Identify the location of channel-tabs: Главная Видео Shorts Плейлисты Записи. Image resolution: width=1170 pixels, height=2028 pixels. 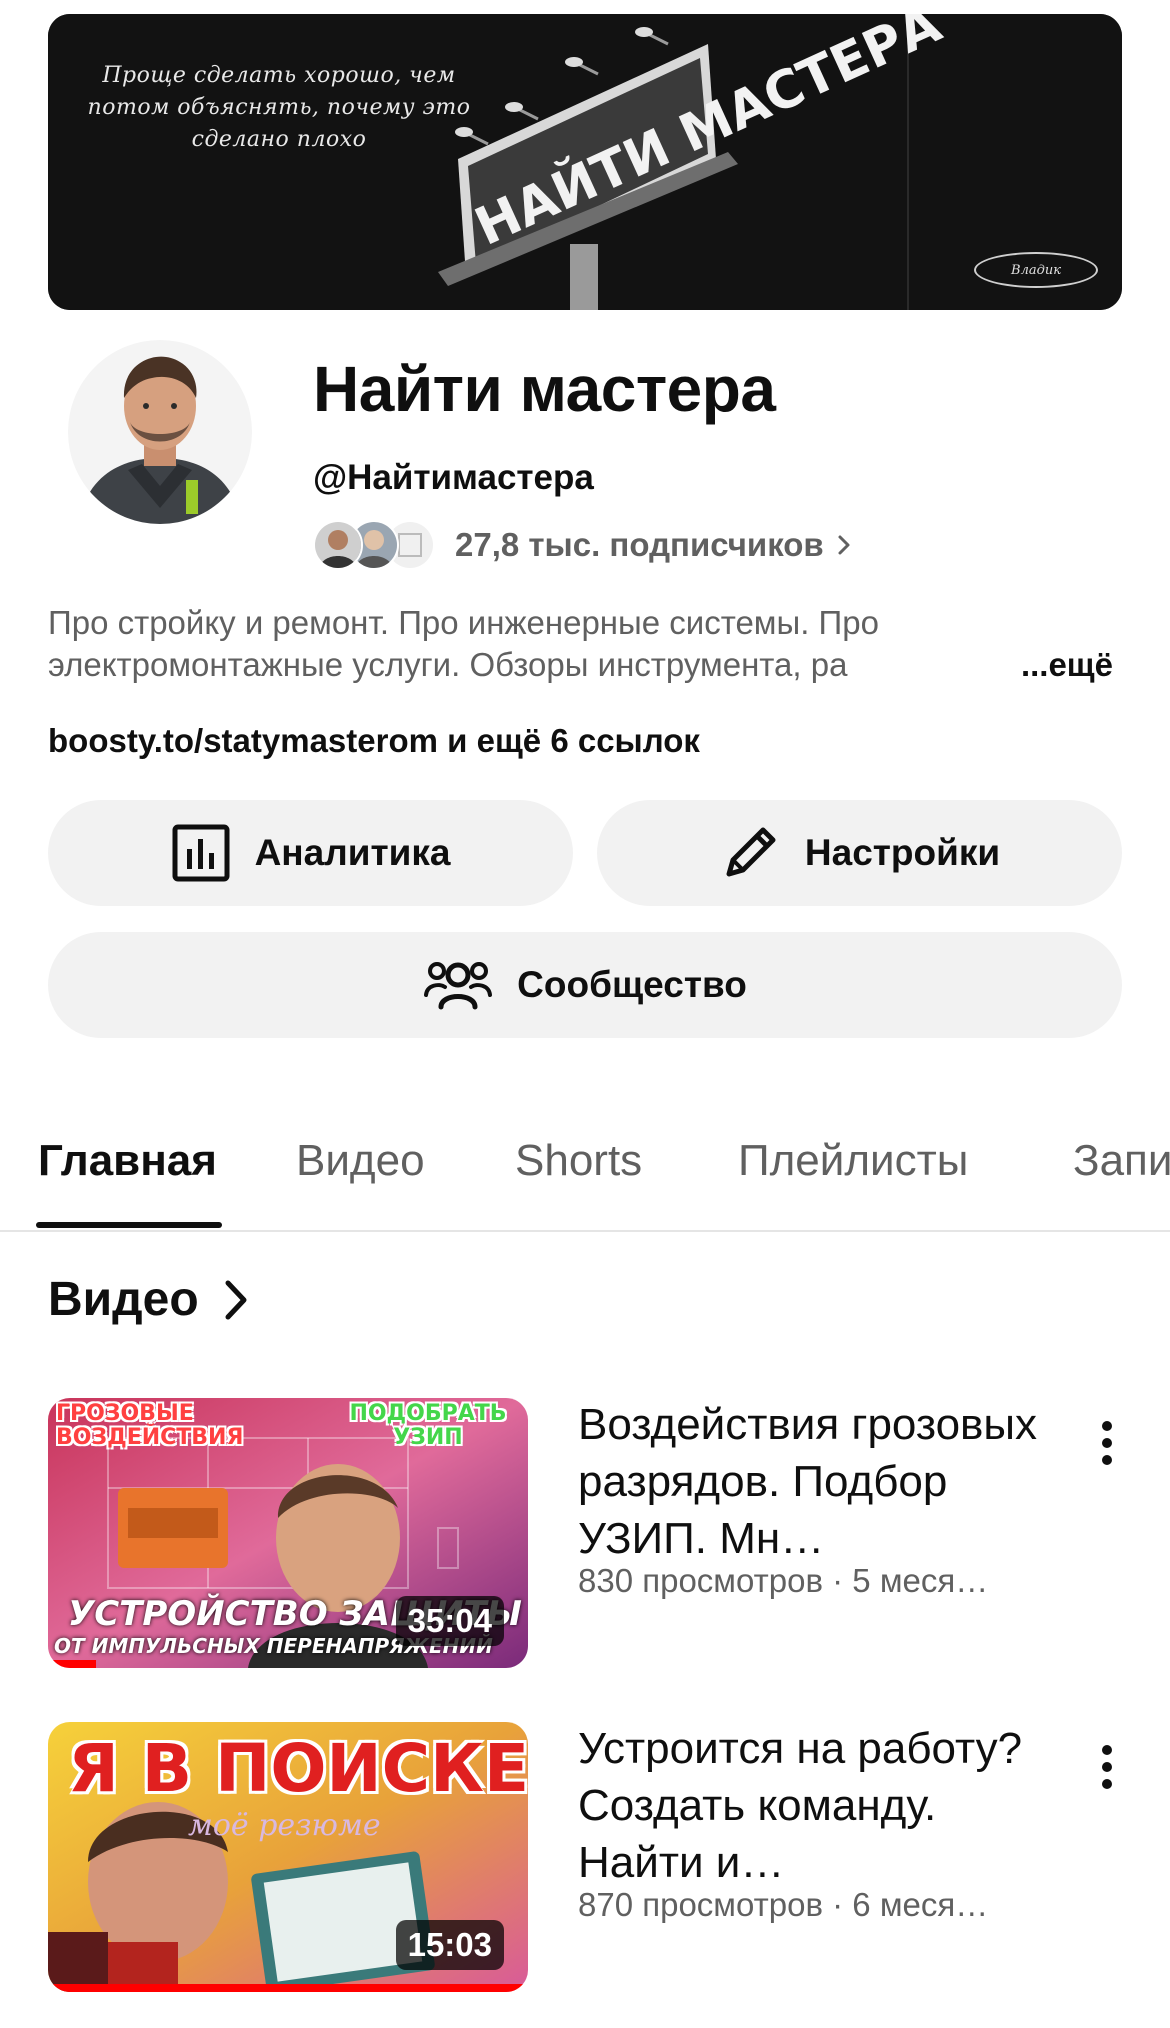
(585, 1166).